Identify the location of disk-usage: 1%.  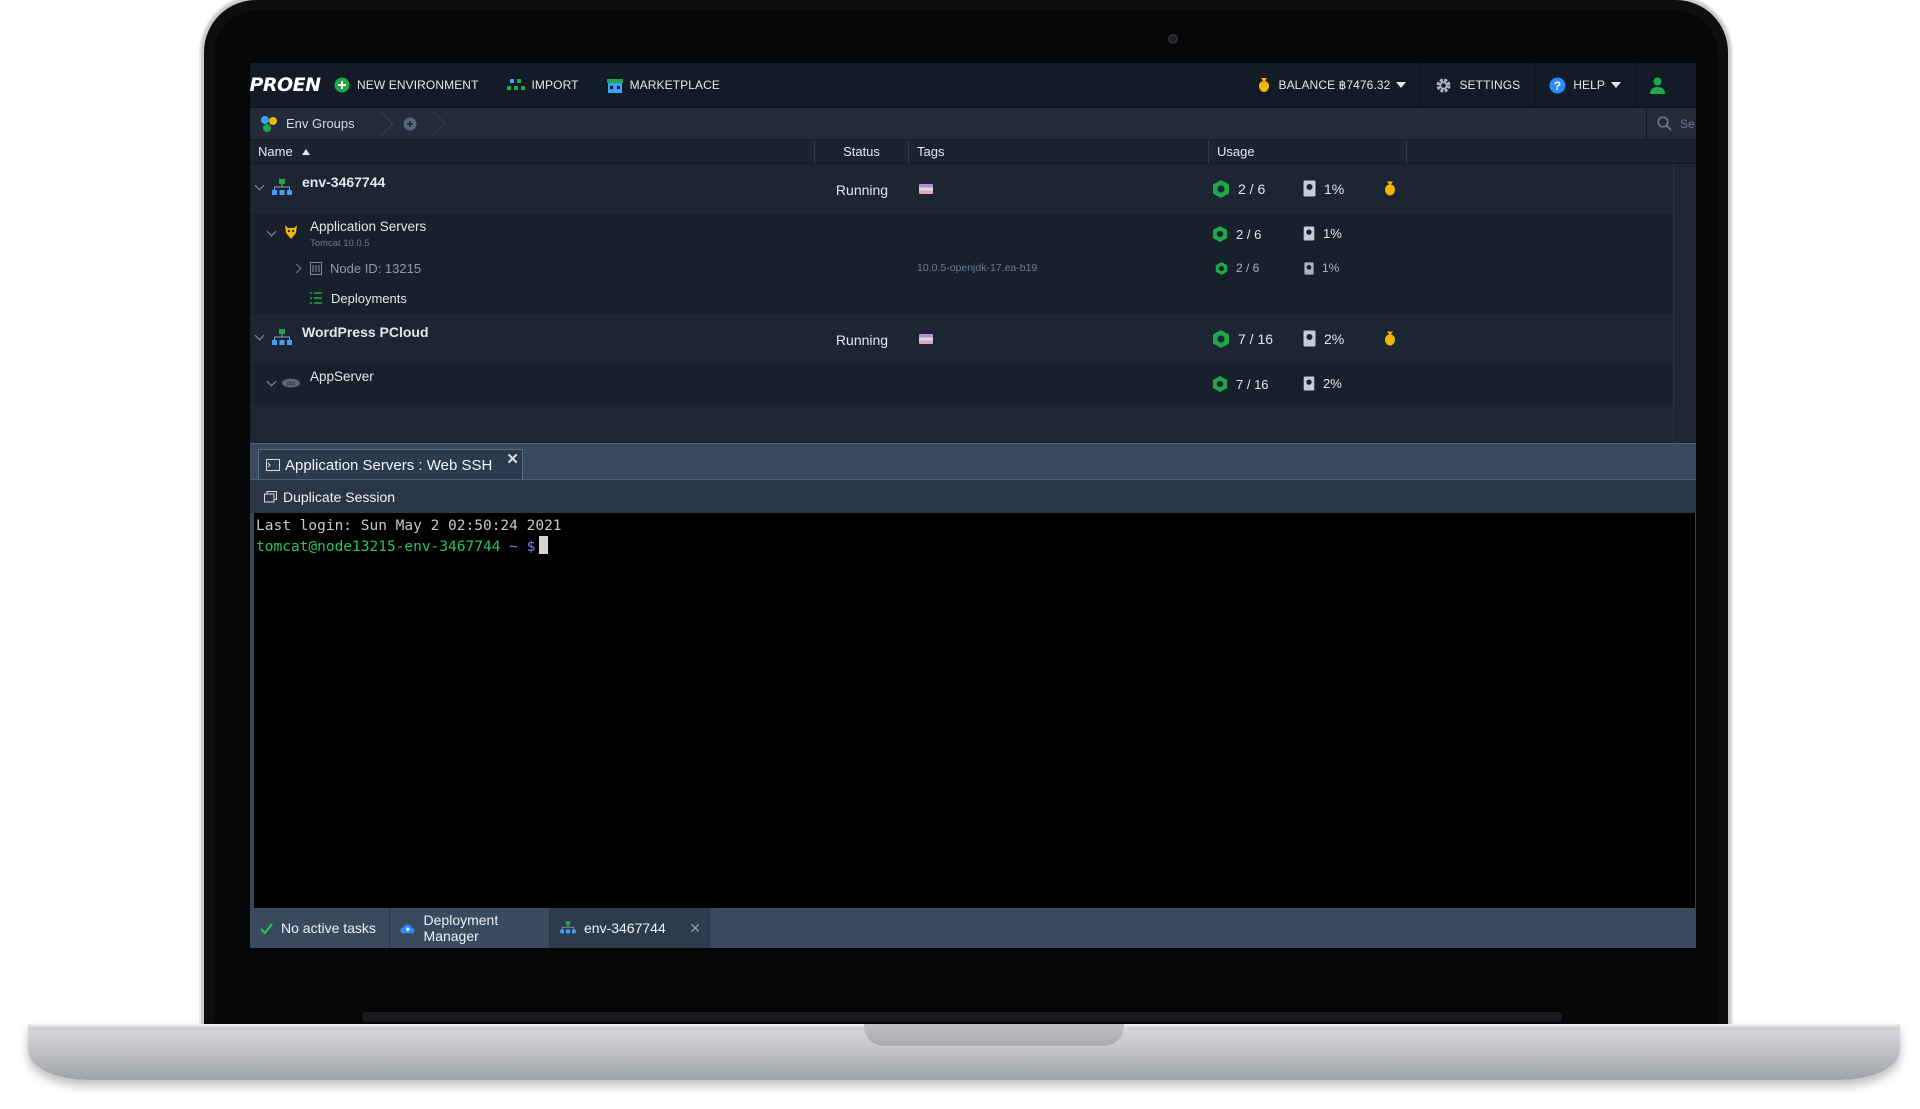
(1321, 268).